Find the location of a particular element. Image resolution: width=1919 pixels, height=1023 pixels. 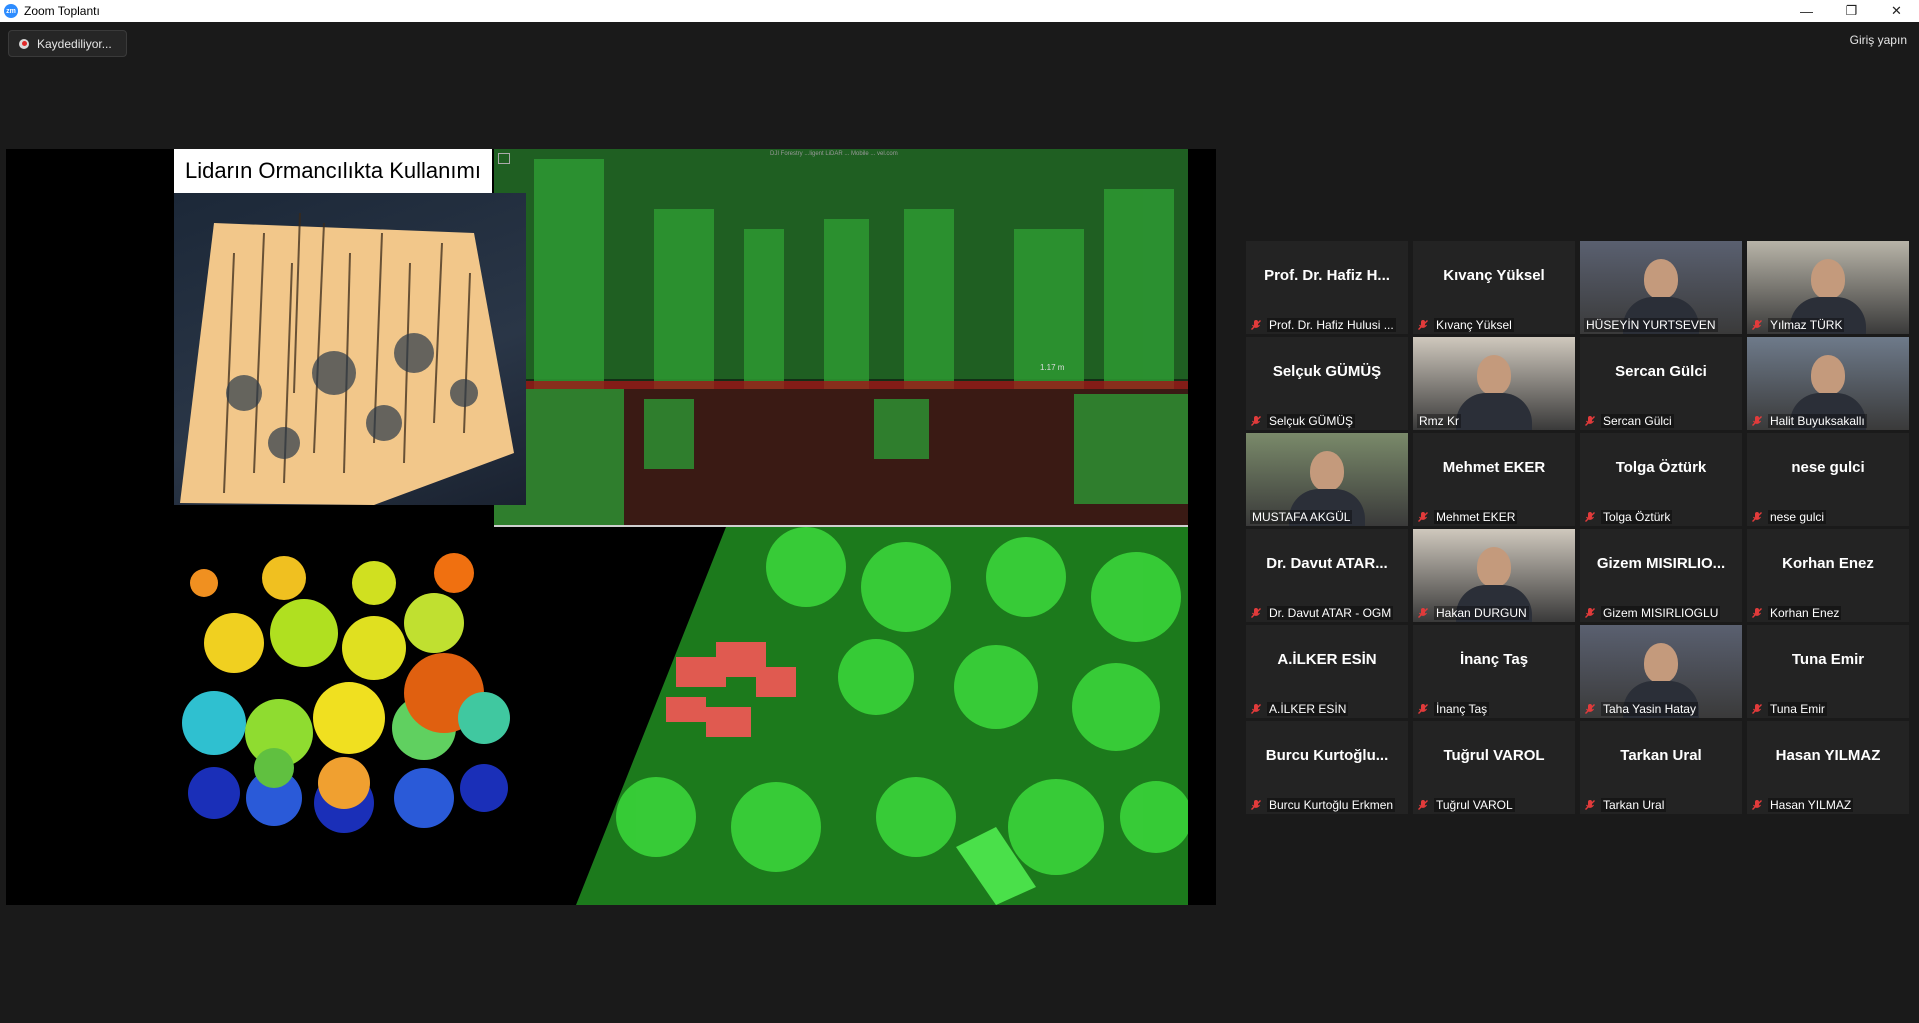

participant-display-name: Mehmet EKER is located at coordinates (1494, 467).